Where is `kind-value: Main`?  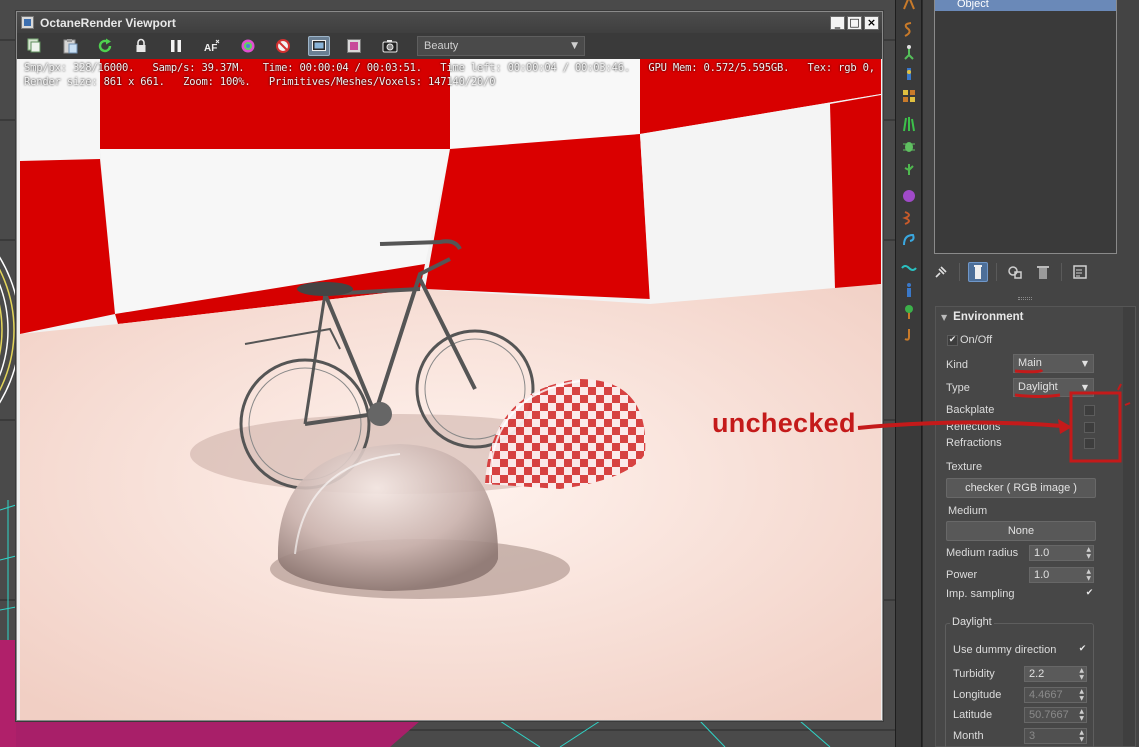 kind-value: Main is located at coordinates (1030, 363).